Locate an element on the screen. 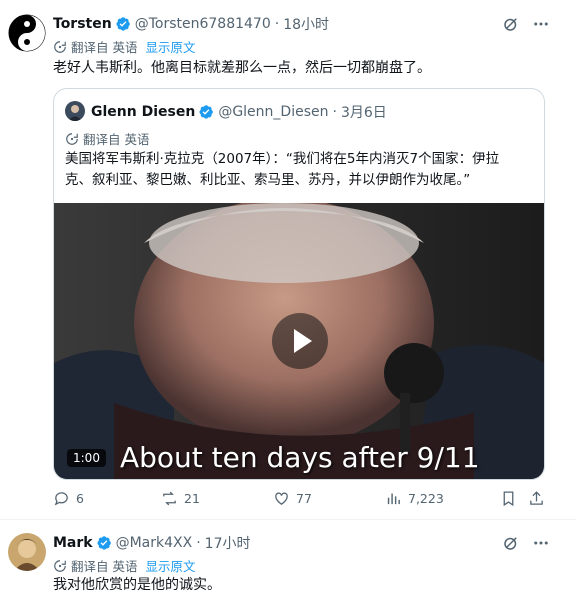 This screenshot has height=595, width=576. quote-author-handle: @Glenn_Diesen is located at coordinates (273, 112).